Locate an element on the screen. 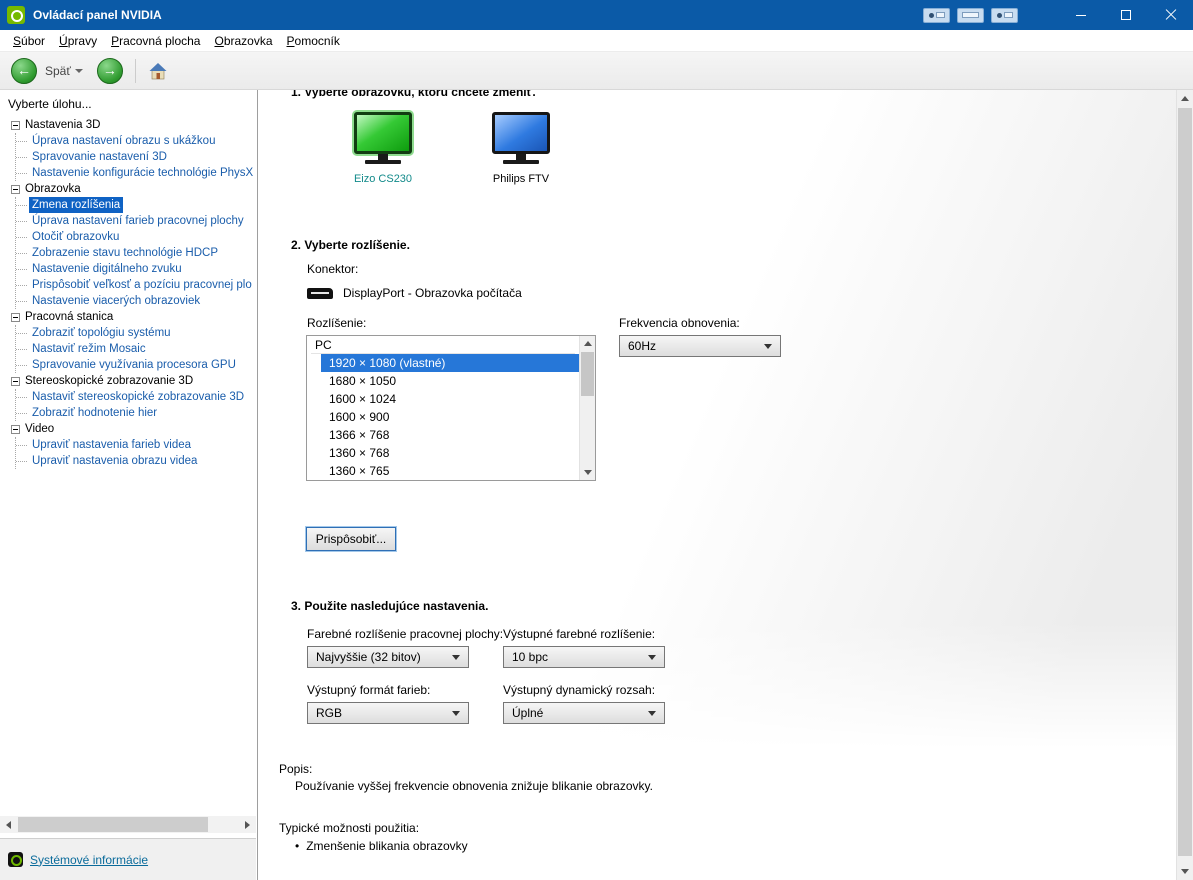 The height and width of the screenshot is (880, 1193). tree-item-label: Nastavenie digitálneho zvuku is located at coordinates (107, 269).